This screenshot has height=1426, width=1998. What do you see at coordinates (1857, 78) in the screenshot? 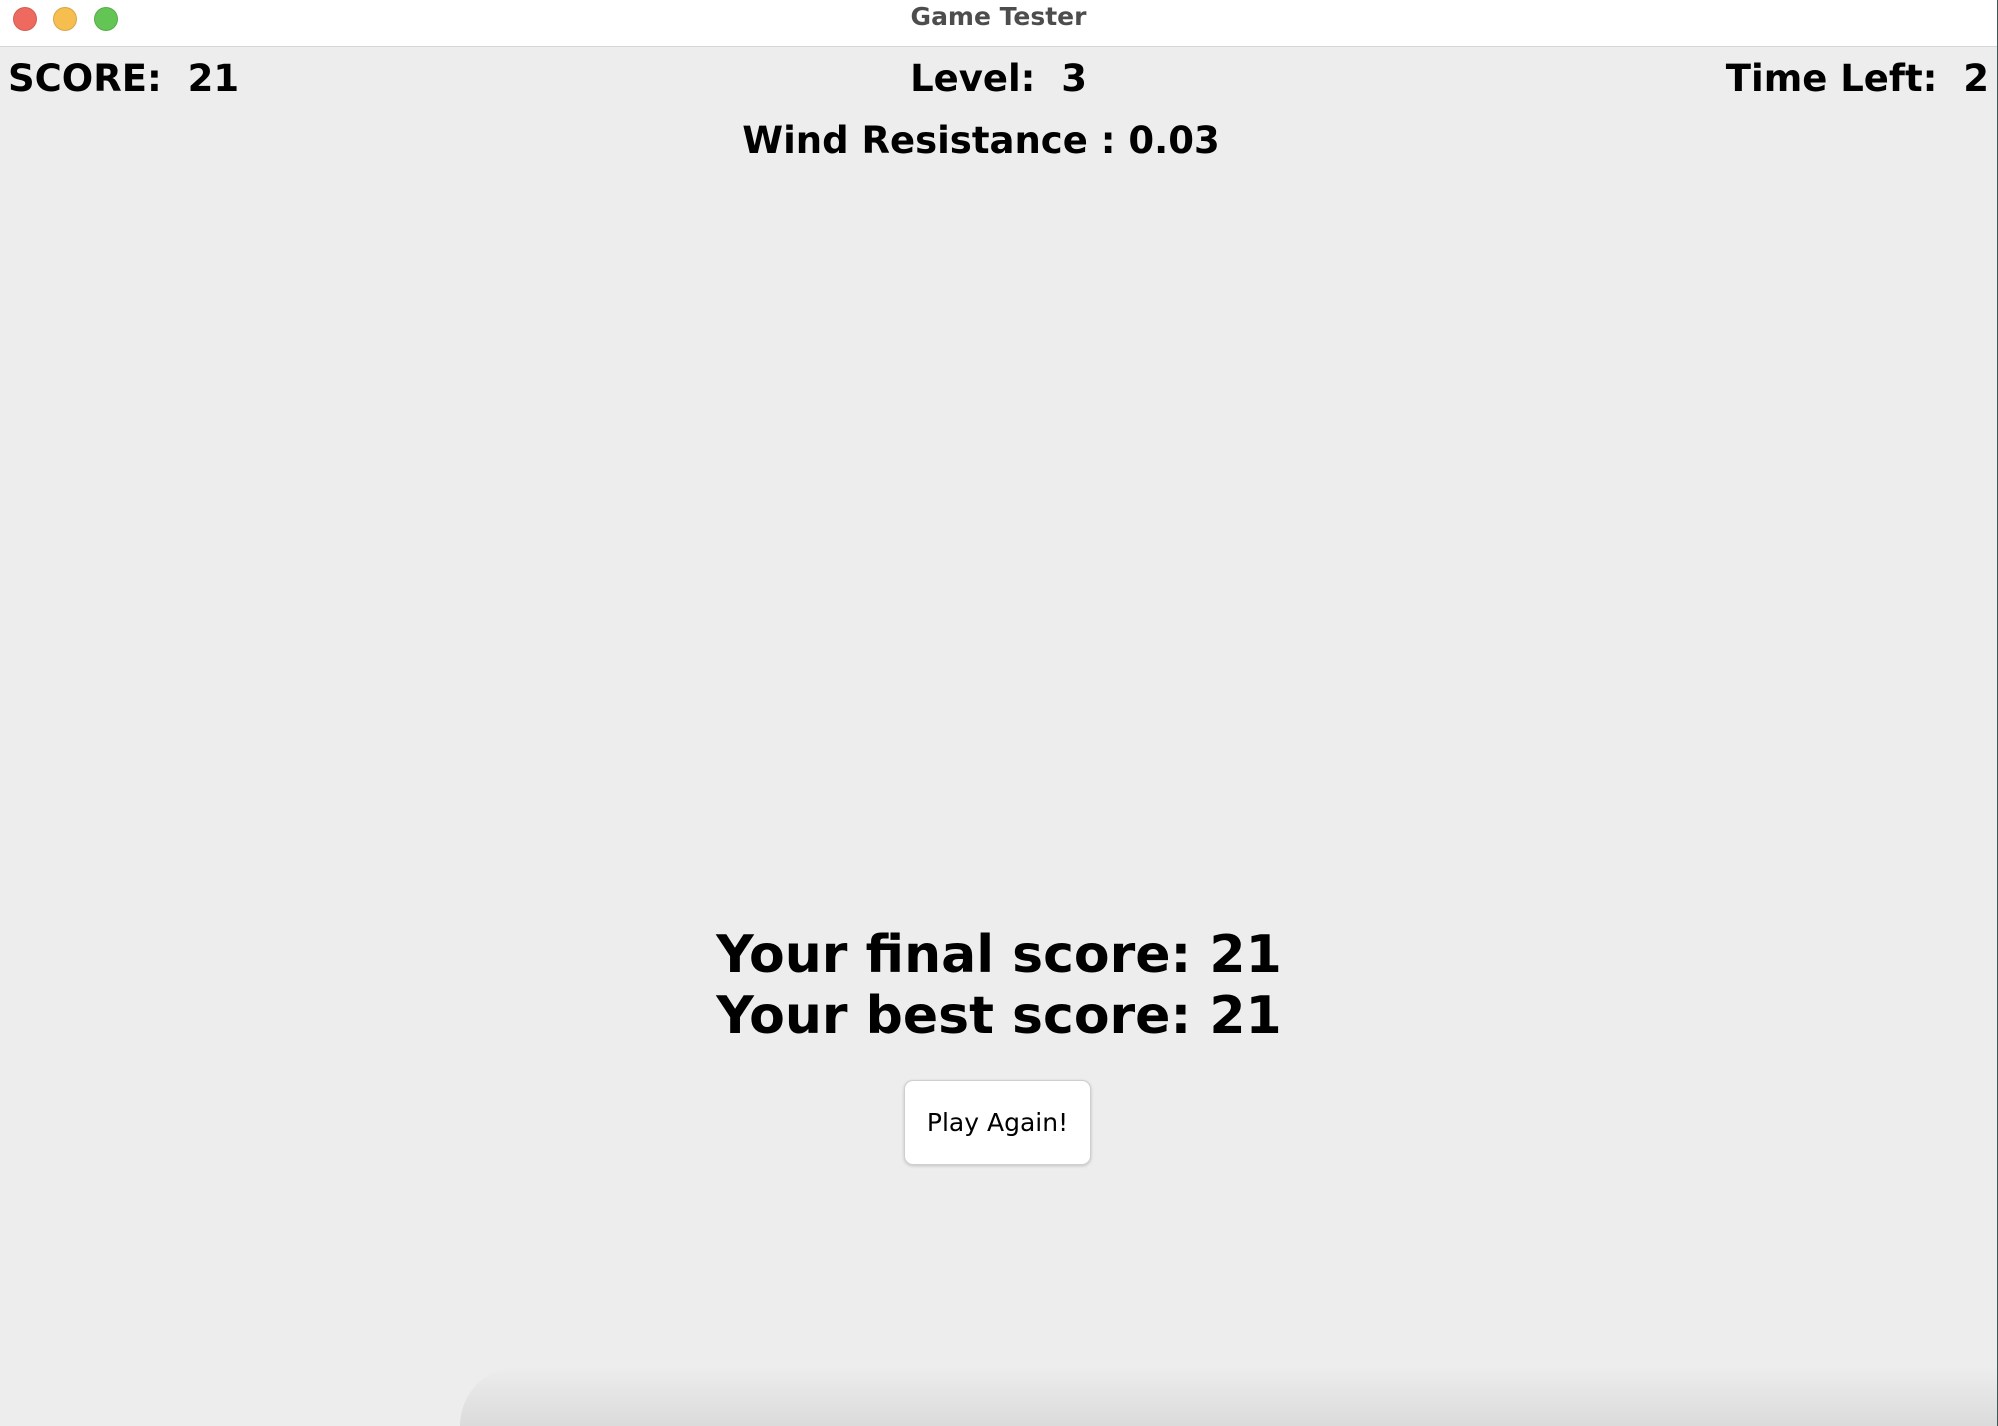
I see `time-left-display: Time Left: 2` at bounding box center [1857, 78].